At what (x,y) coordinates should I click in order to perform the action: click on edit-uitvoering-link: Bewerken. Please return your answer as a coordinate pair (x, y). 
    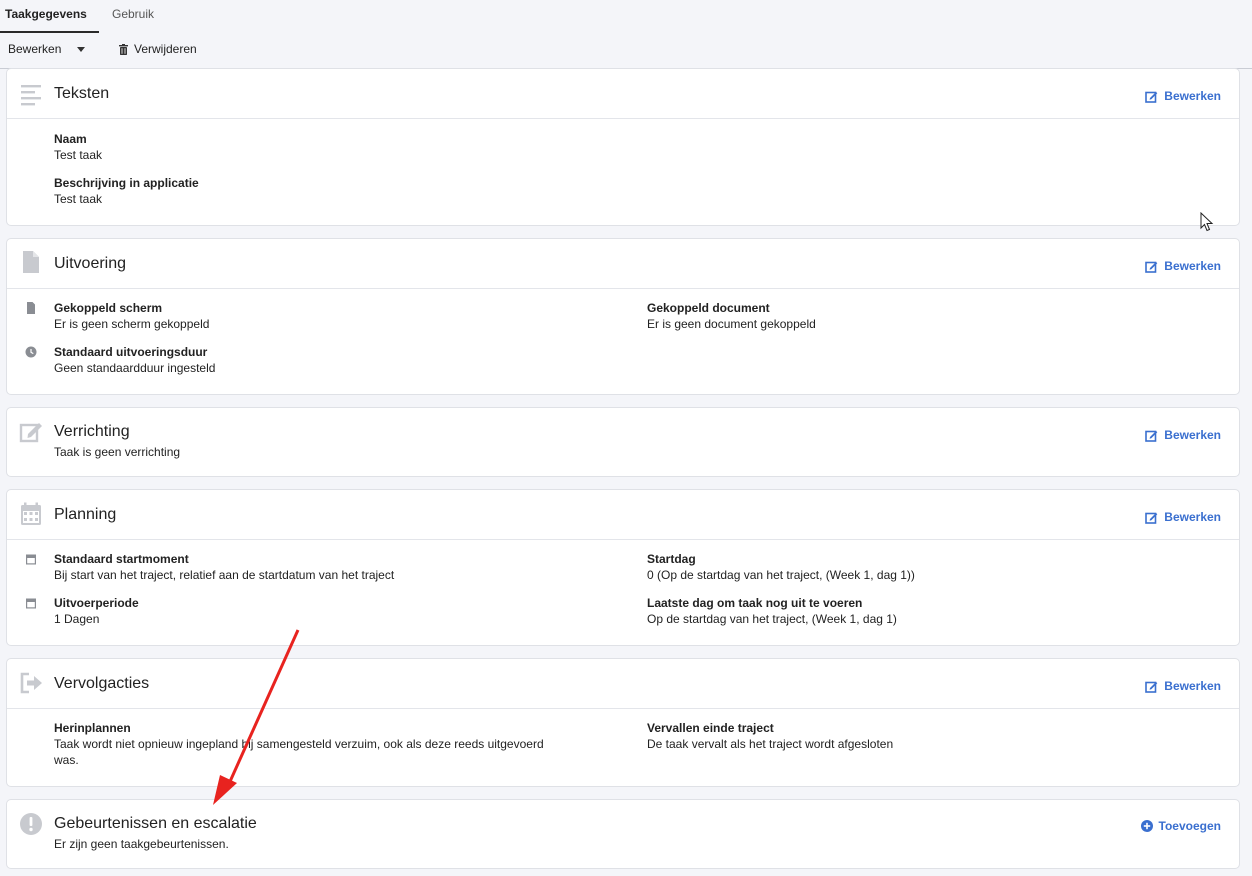
    Looking at the image, I should click on (1183, 266).